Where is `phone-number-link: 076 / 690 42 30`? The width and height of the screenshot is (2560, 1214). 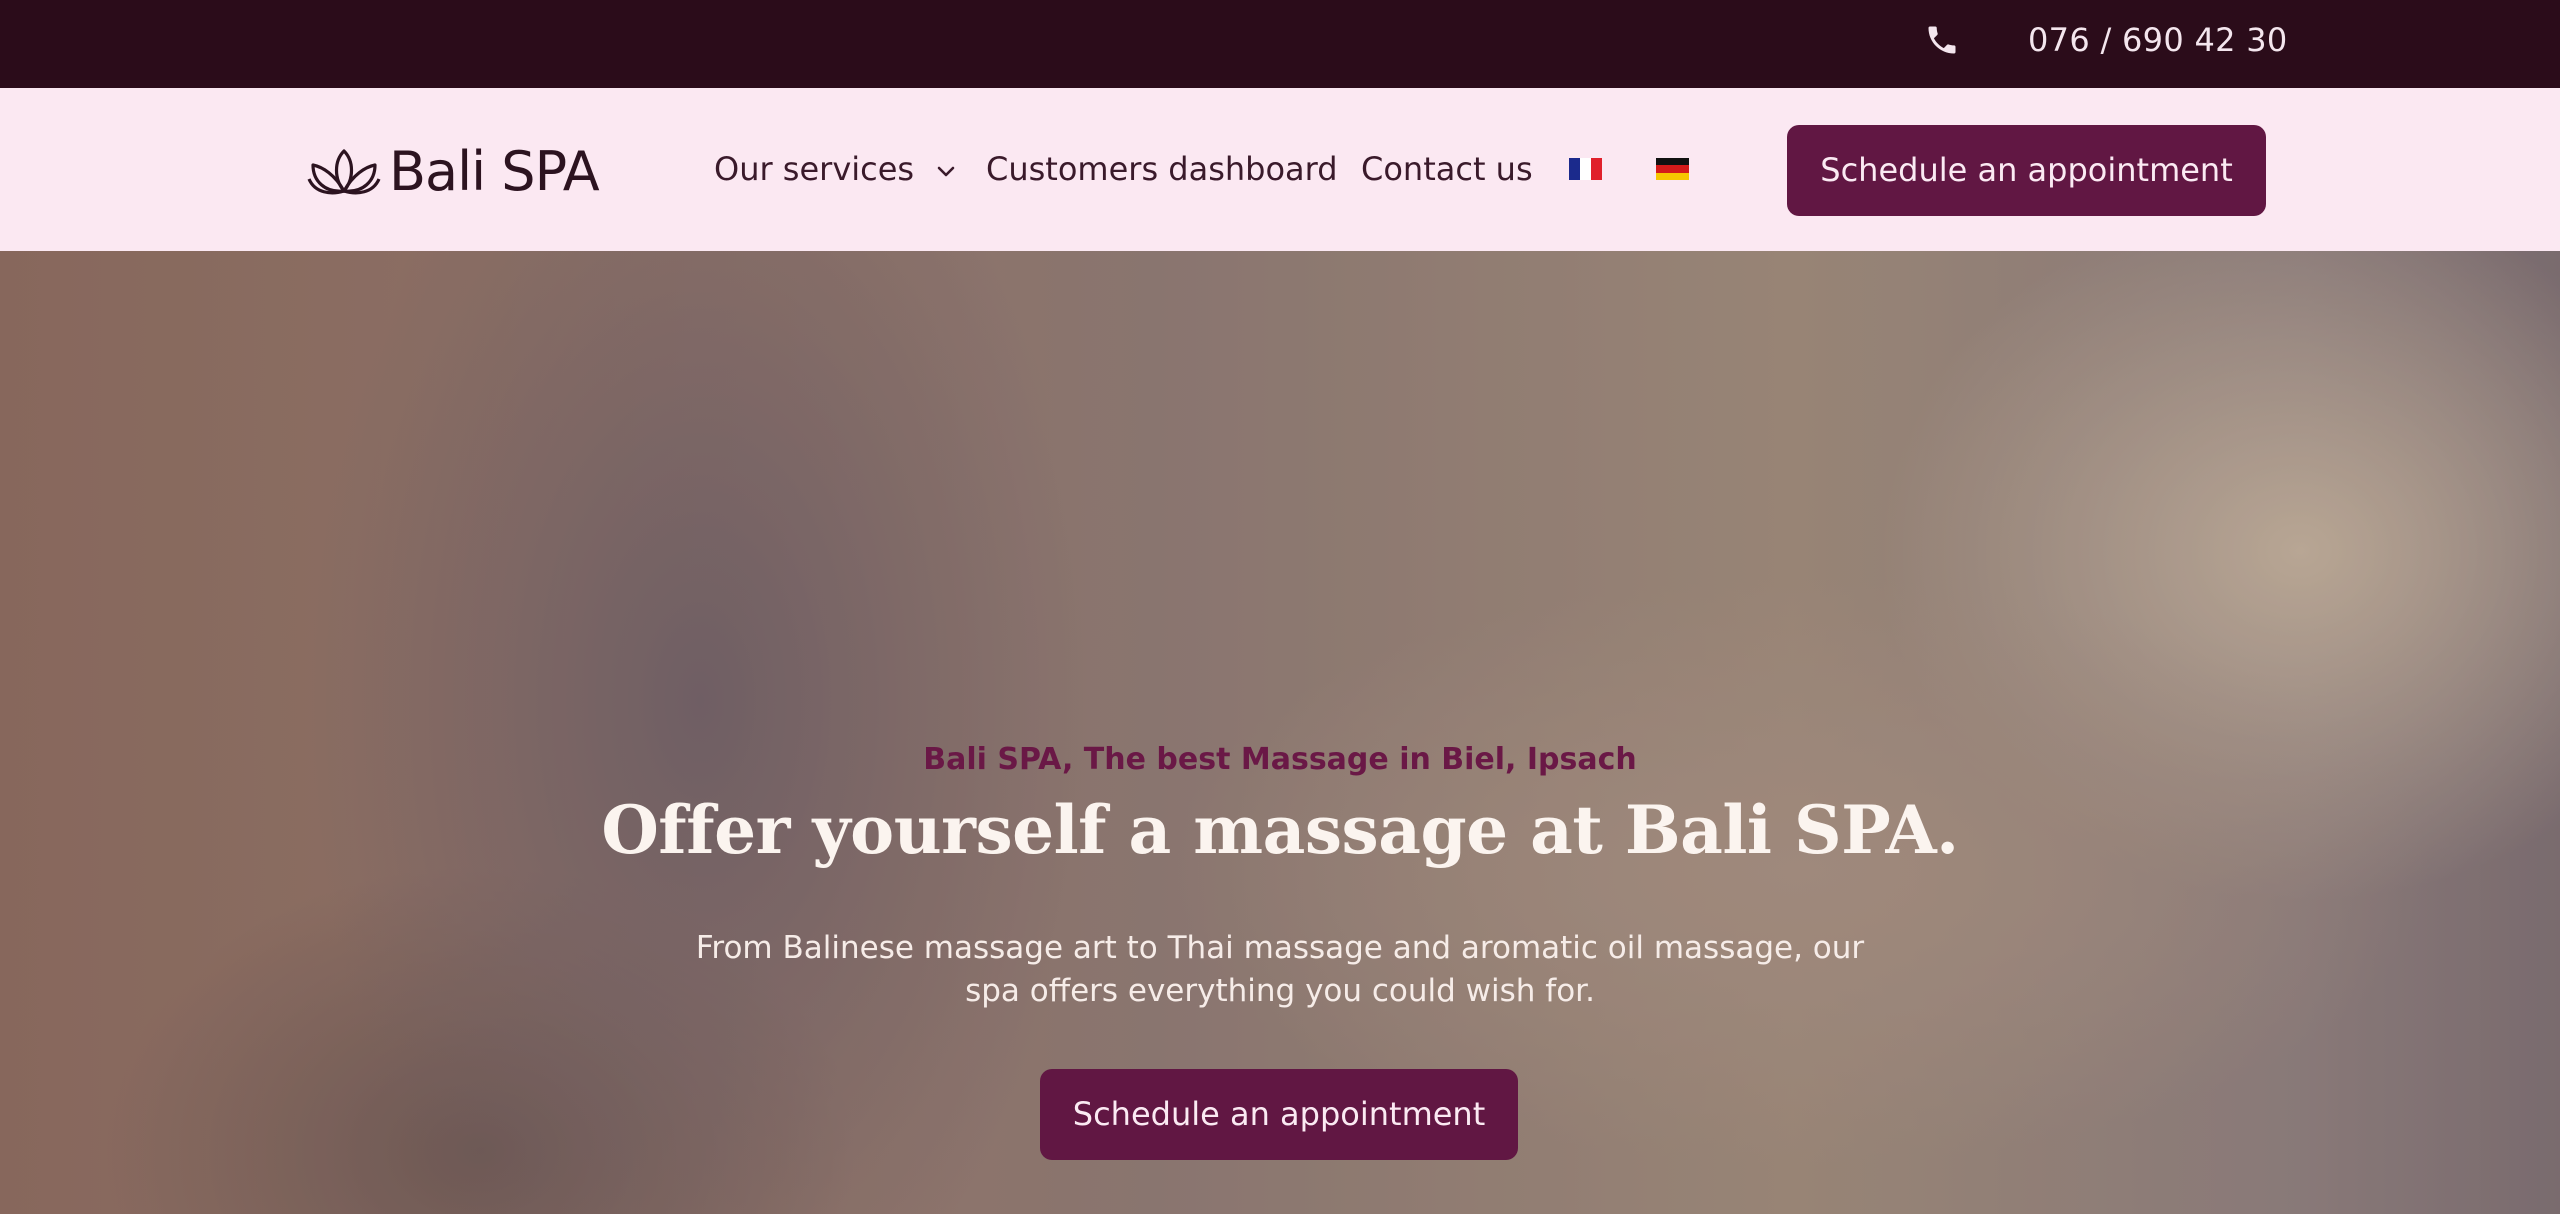
phone-number-link: 076 / 690 42 30 is located at coordinates (2158, 40).